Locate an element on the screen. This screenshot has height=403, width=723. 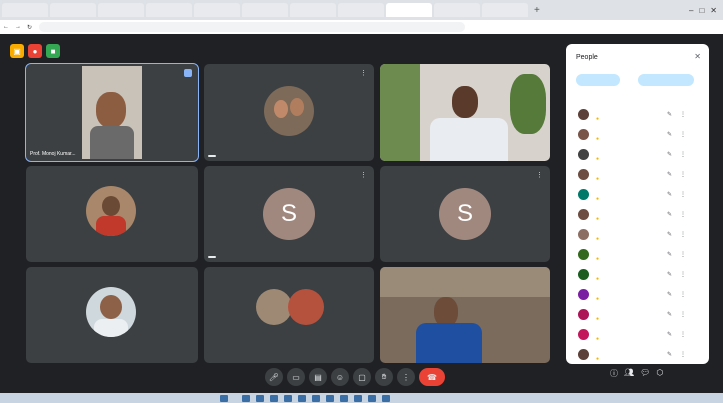
info-icon: ⓘ is located at coordinates (614, 373).